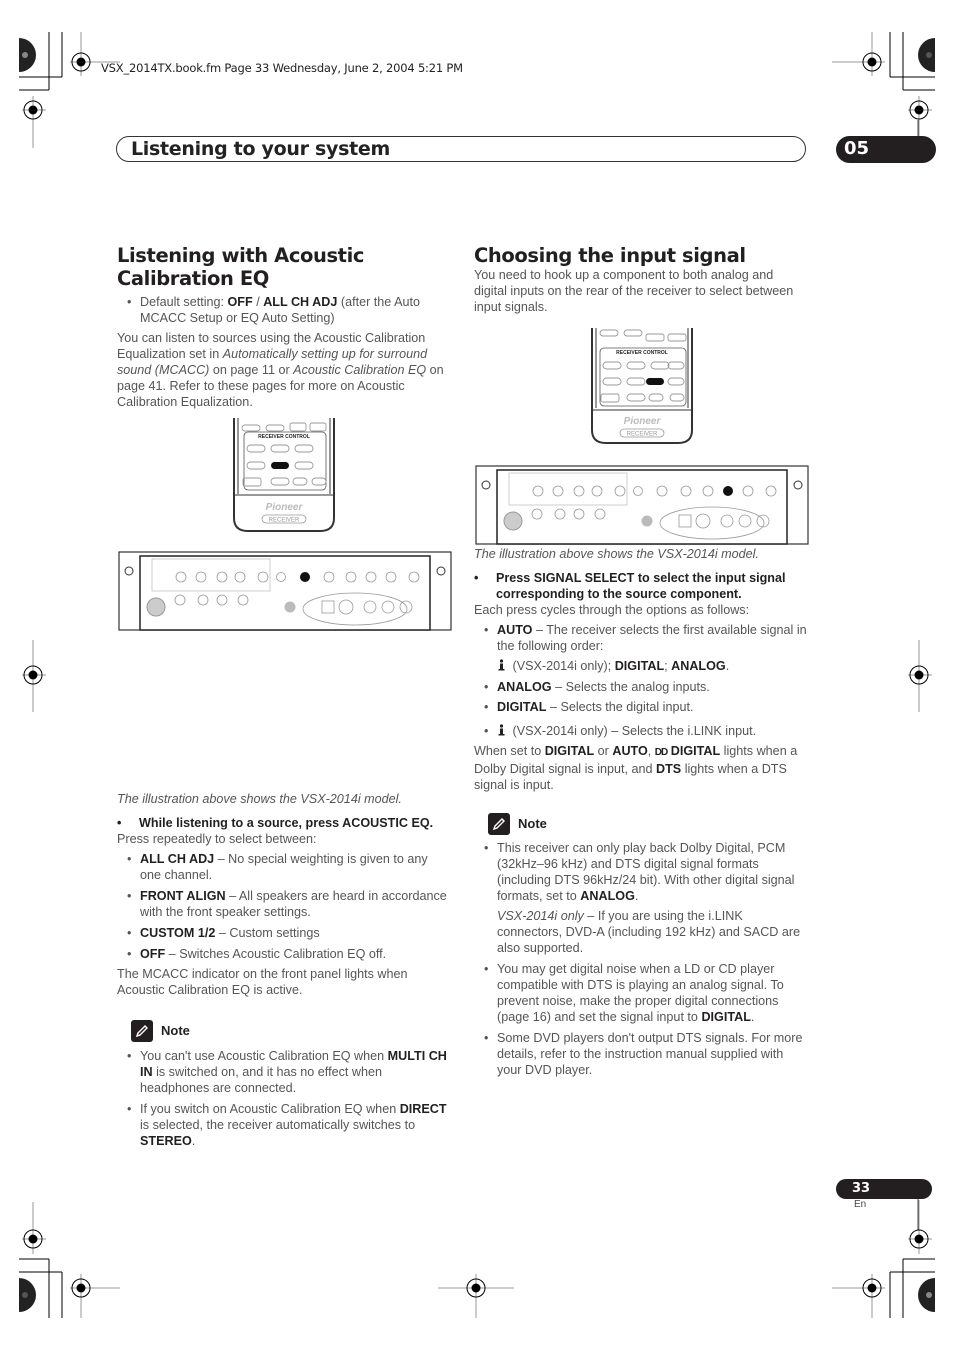  Describe the element at coordinates (461, 149) in the screenshot. I see `chapter-title-bar: Listening to your system` at that location.